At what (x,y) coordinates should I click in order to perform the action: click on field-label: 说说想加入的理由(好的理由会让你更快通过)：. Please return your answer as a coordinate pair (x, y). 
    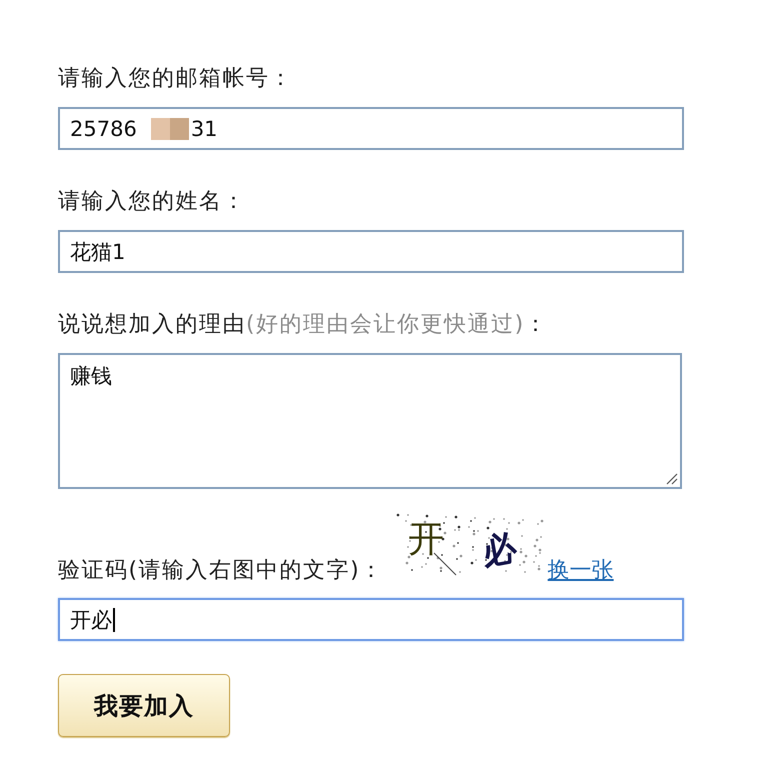
    Looking at the image, I should click on (304, 325).